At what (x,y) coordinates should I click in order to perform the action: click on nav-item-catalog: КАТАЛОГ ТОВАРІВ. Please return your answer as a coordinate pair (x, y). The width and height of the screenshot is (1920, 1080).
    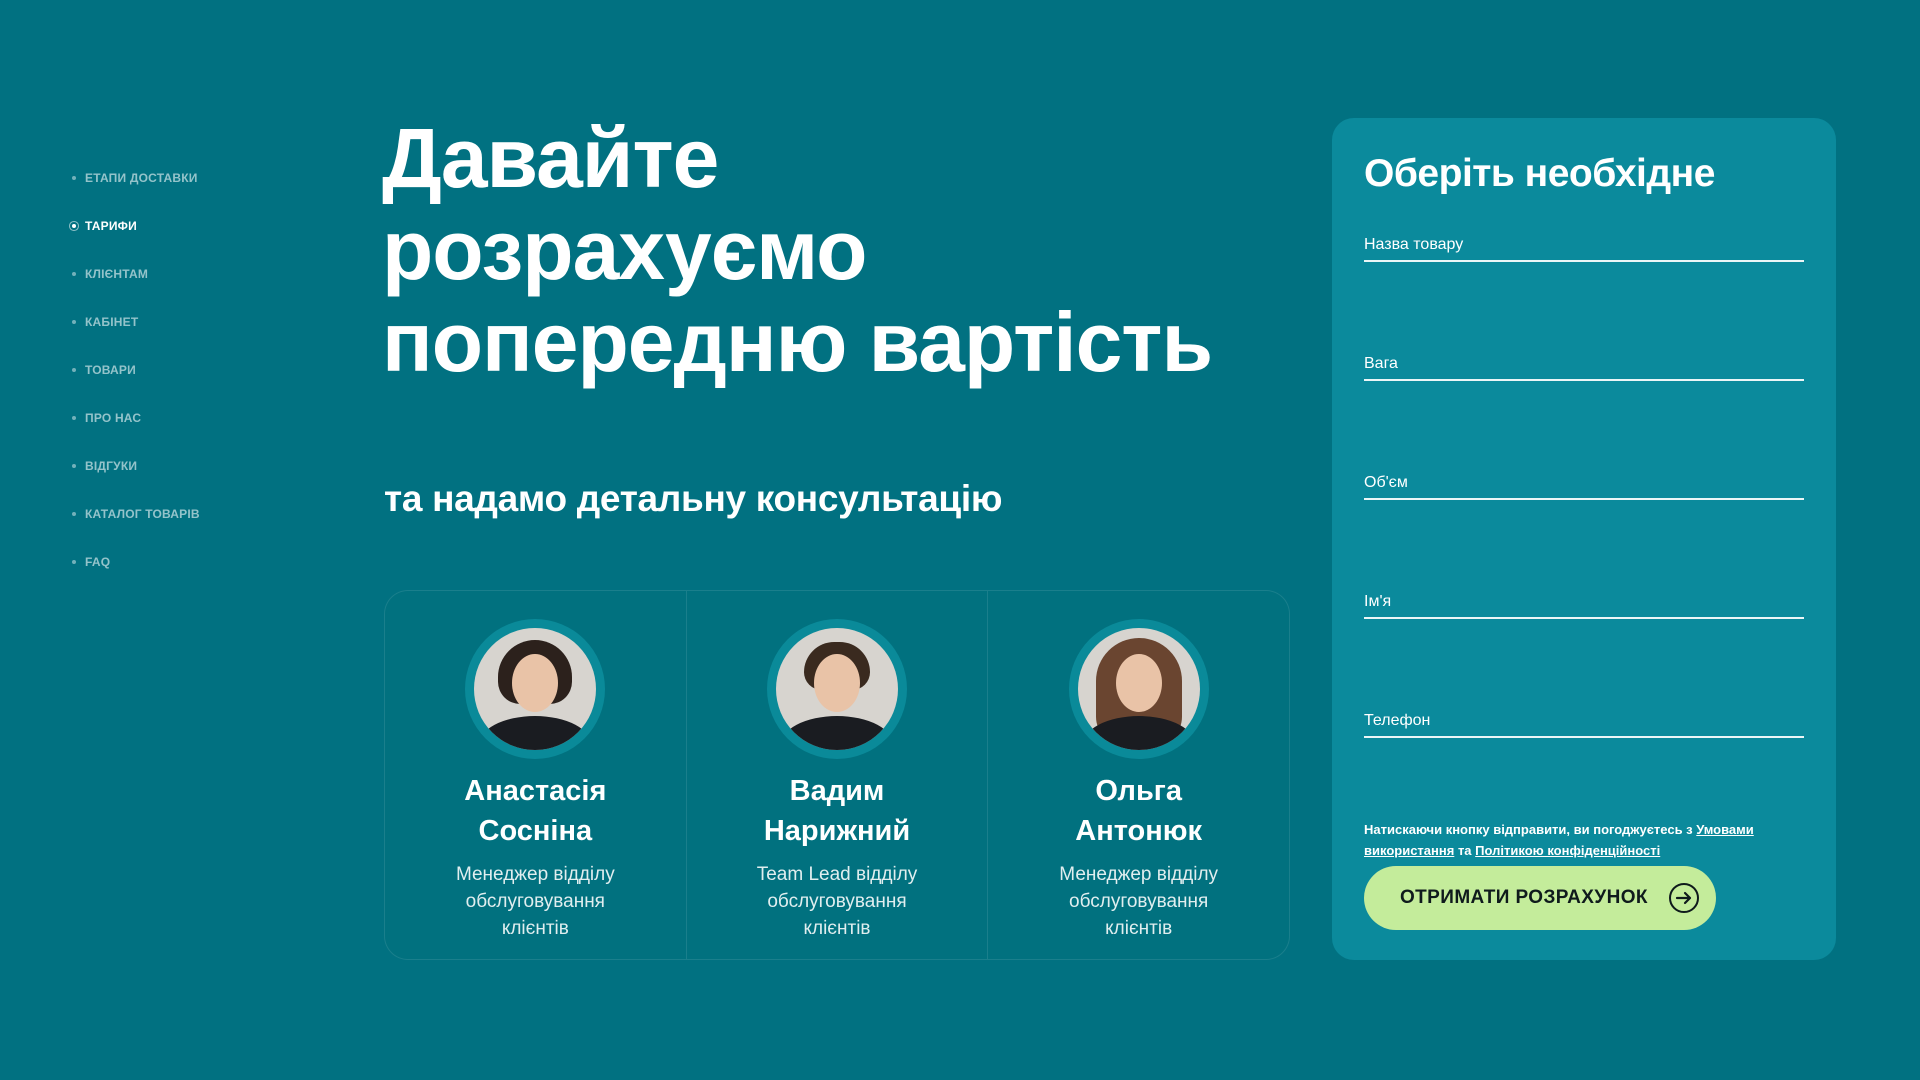
    Looking at the image, I should click on (190, 514).